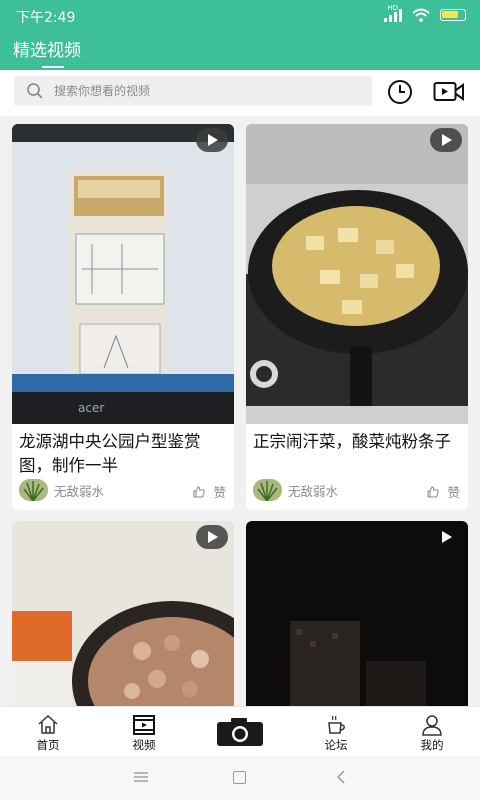 Image resolution: width=480 pixels, height=800 pixels. I want to click on nav-item-video: 视频, so click(144, 732).